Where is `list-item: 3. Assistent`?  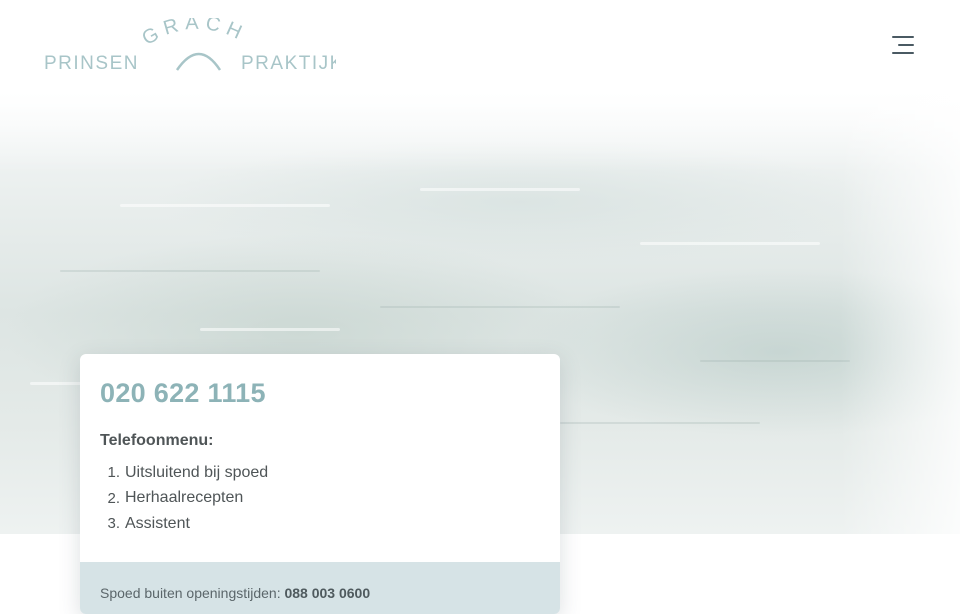 list-item: 3. Assistent is located at coordinates (184, 524).